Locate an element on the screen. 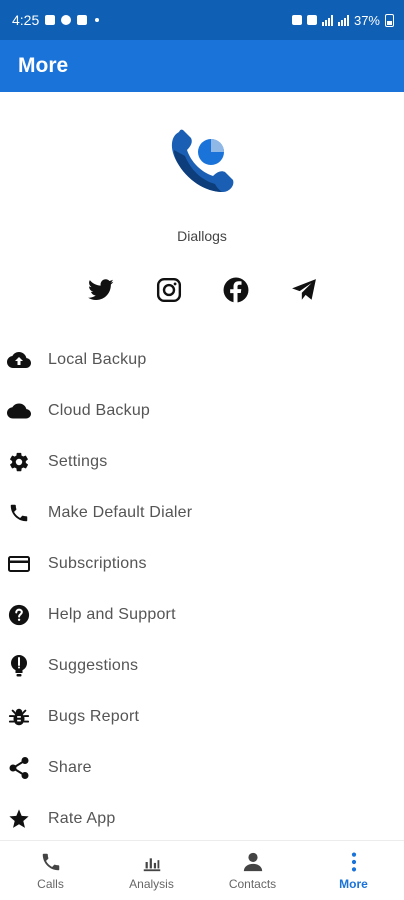 Image resolution: width=404 pixels, height=900 pixels. more-vertical-icon is located at coordinates (353, 862).